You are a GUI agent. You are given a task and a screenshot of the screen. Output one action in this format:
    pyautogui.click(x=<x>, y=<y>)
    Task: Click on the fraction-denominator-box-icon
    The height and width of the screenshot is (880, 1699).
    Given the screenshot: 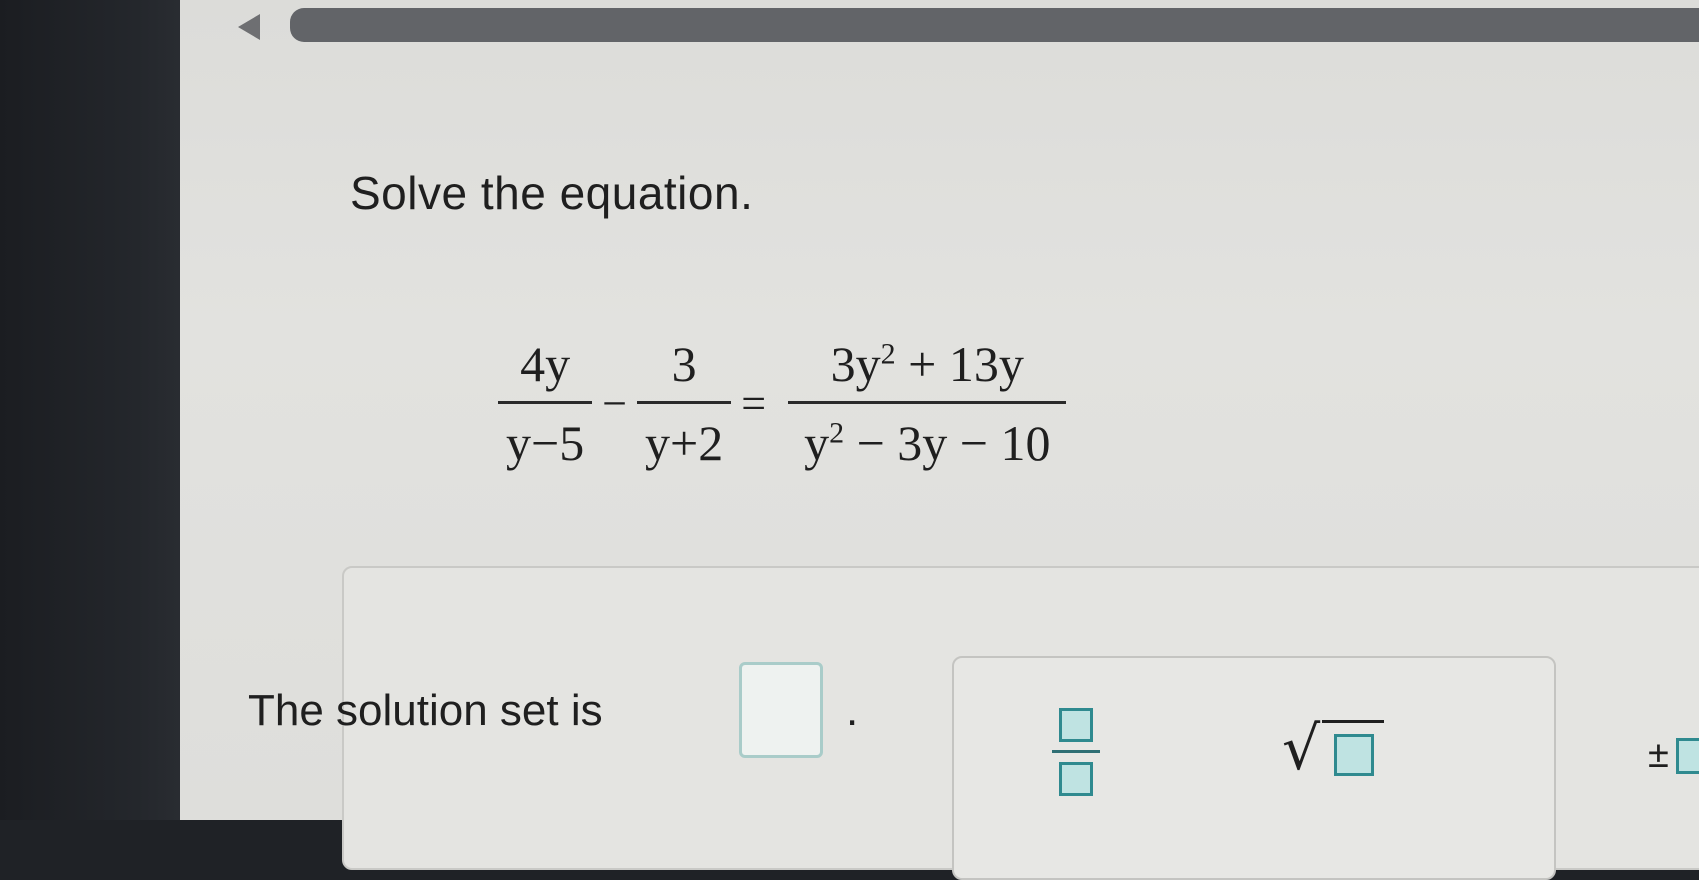 What is the action you would take?
    pyautogui.click(x=1076, y=779)
    